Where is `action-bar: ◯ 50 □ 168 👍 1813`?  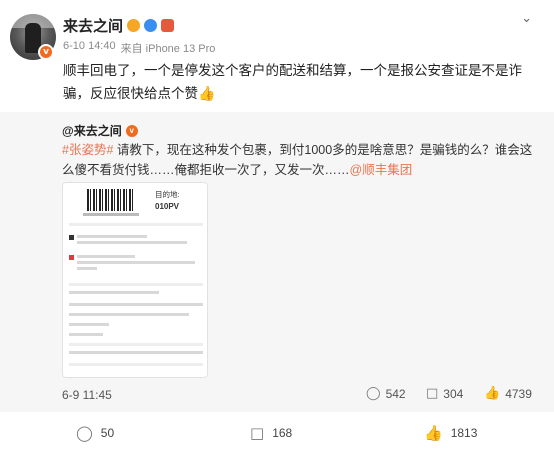
action-bar: ◯ 50 □ 168 👍 1813 is located at coordinates (277, 433).